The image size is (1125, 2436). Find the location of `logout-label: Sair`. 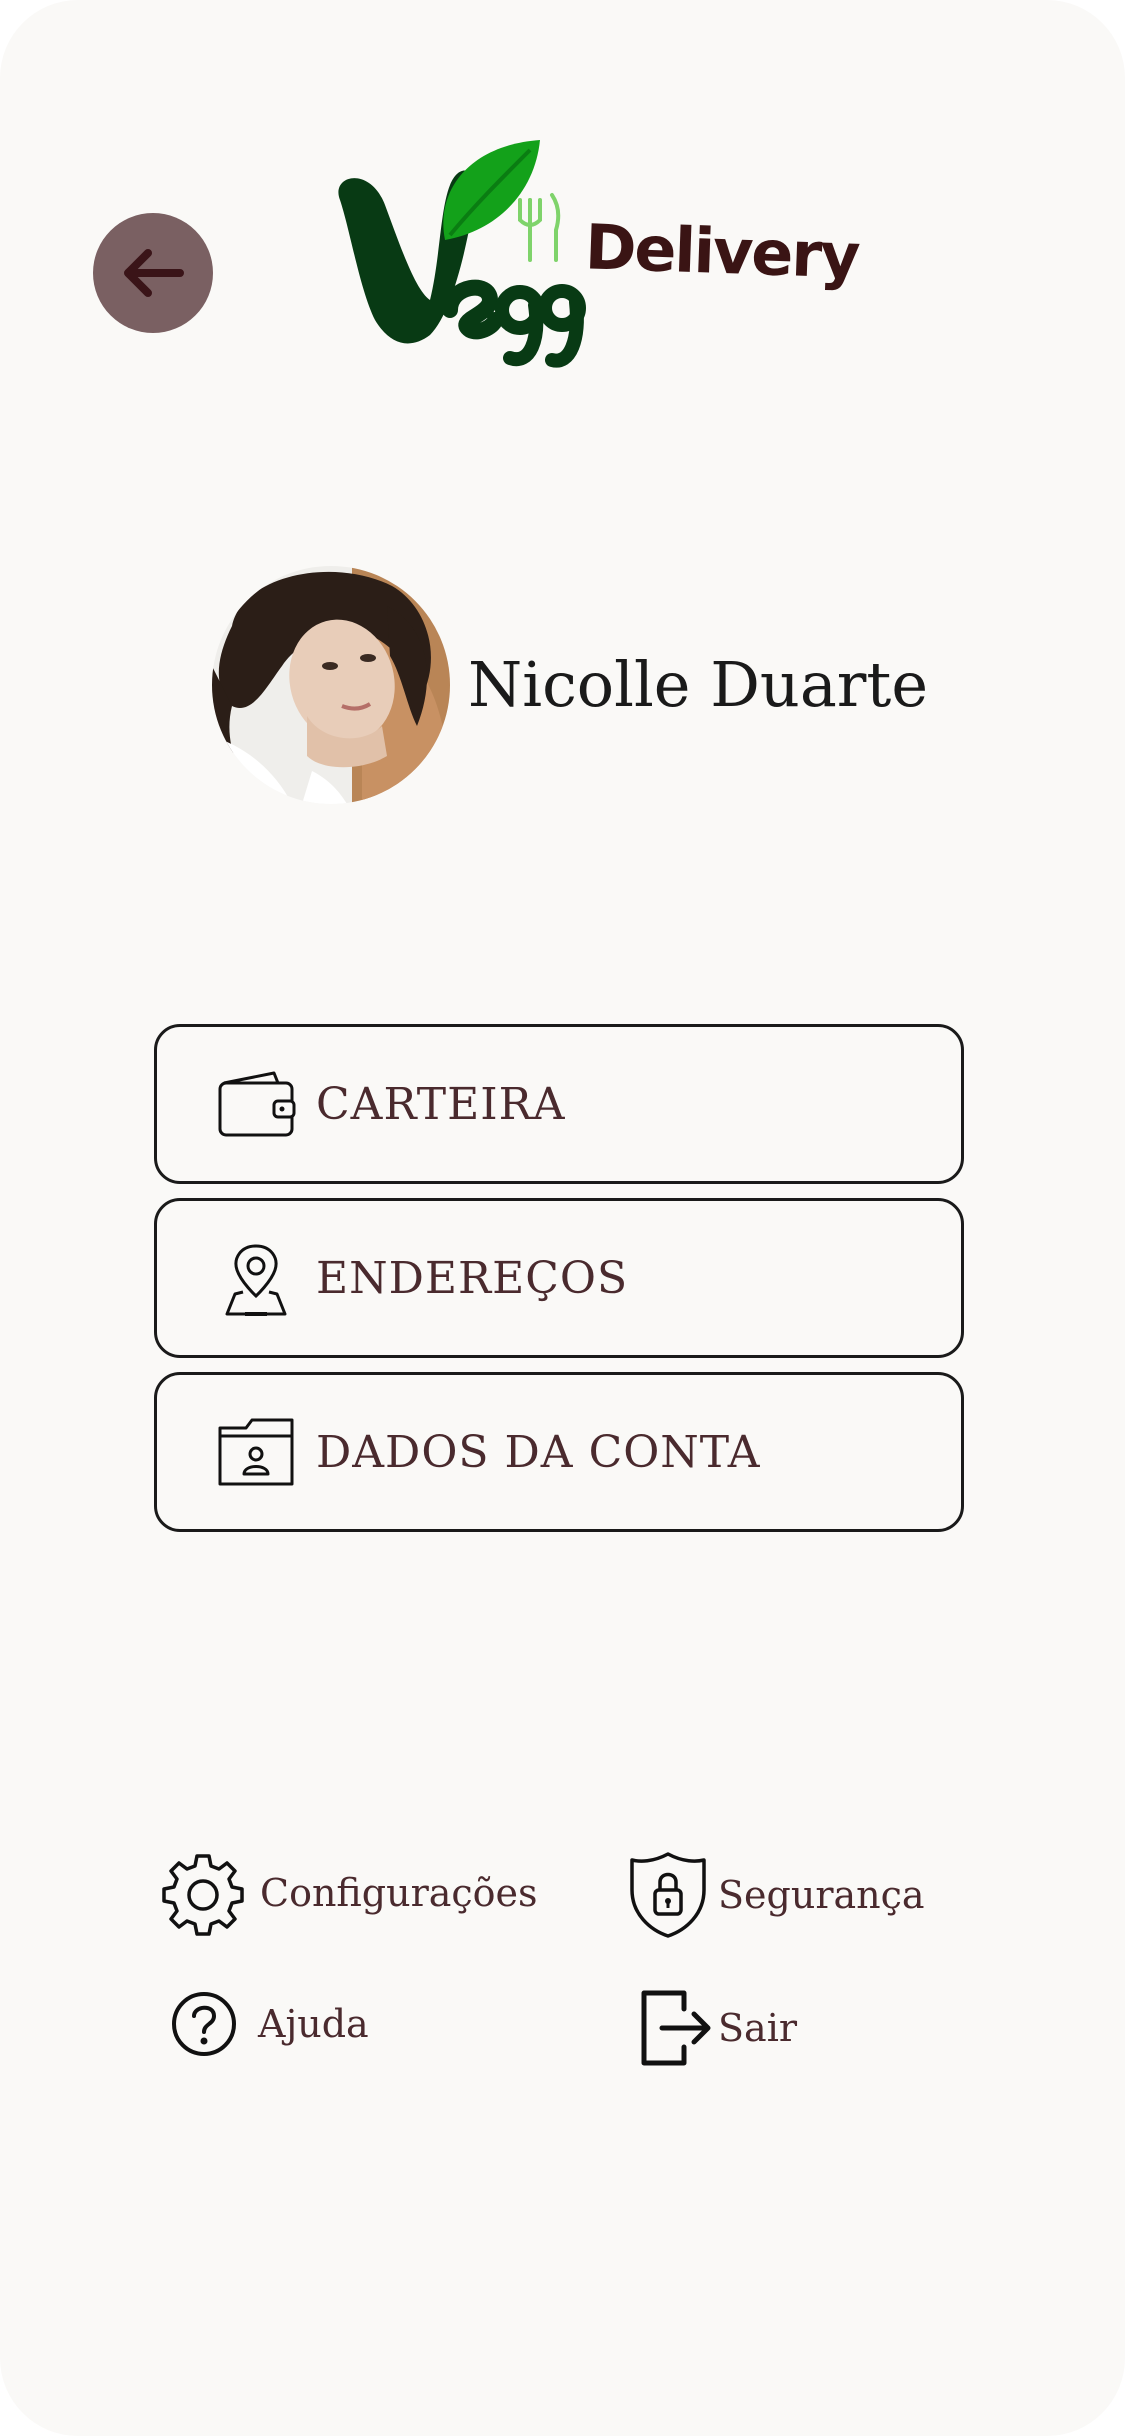

logout-label: Sair is located at coordinates (758, 2028).